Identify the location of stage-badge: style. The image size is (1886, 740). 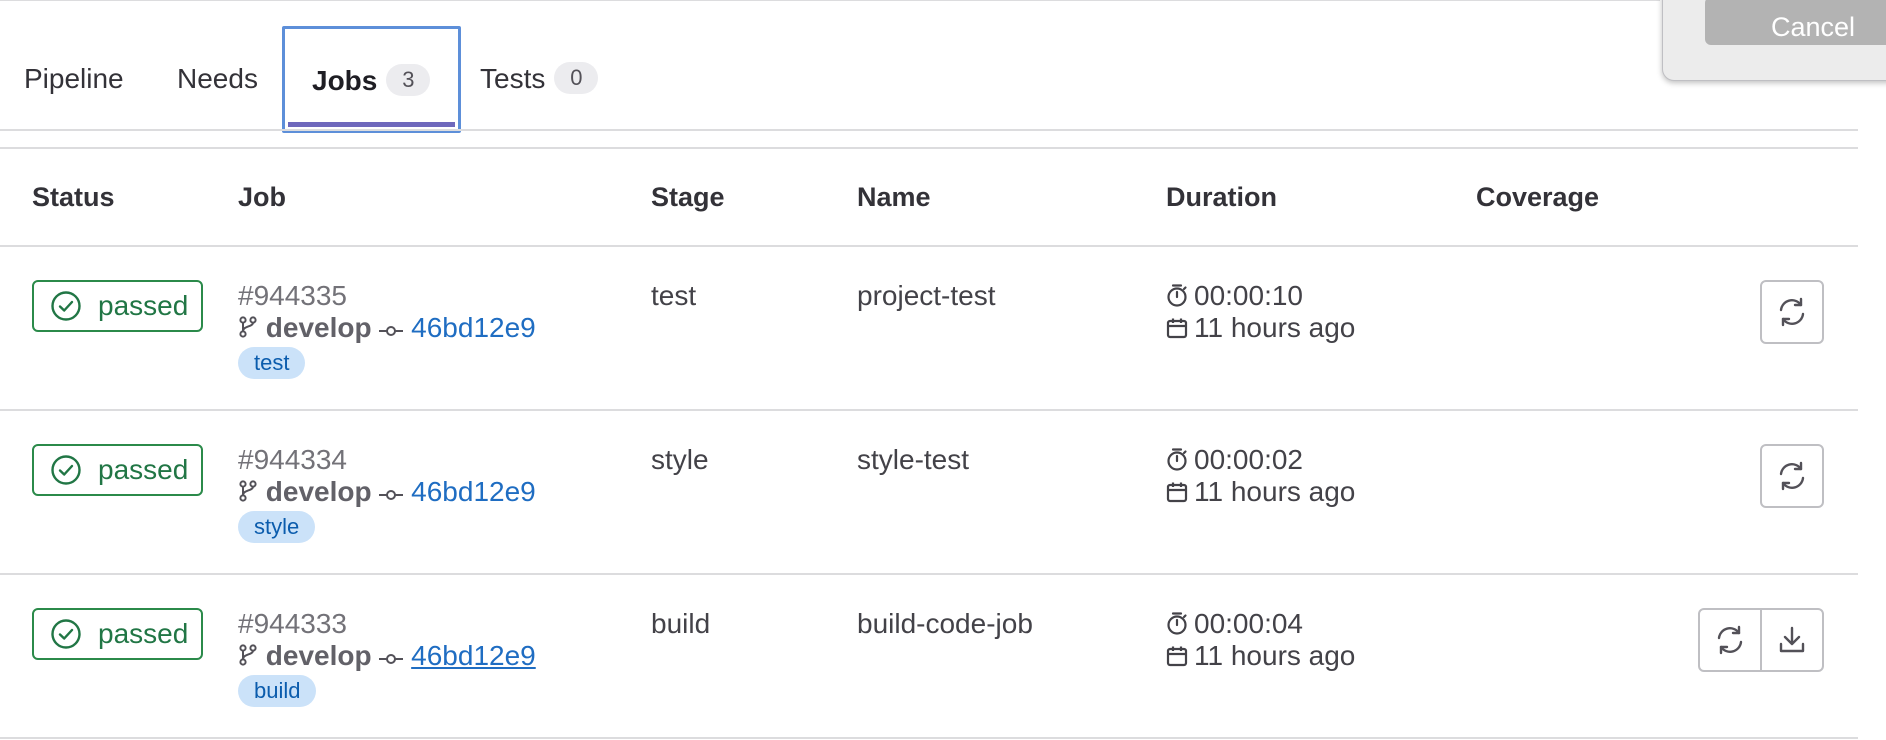
(277, 527).